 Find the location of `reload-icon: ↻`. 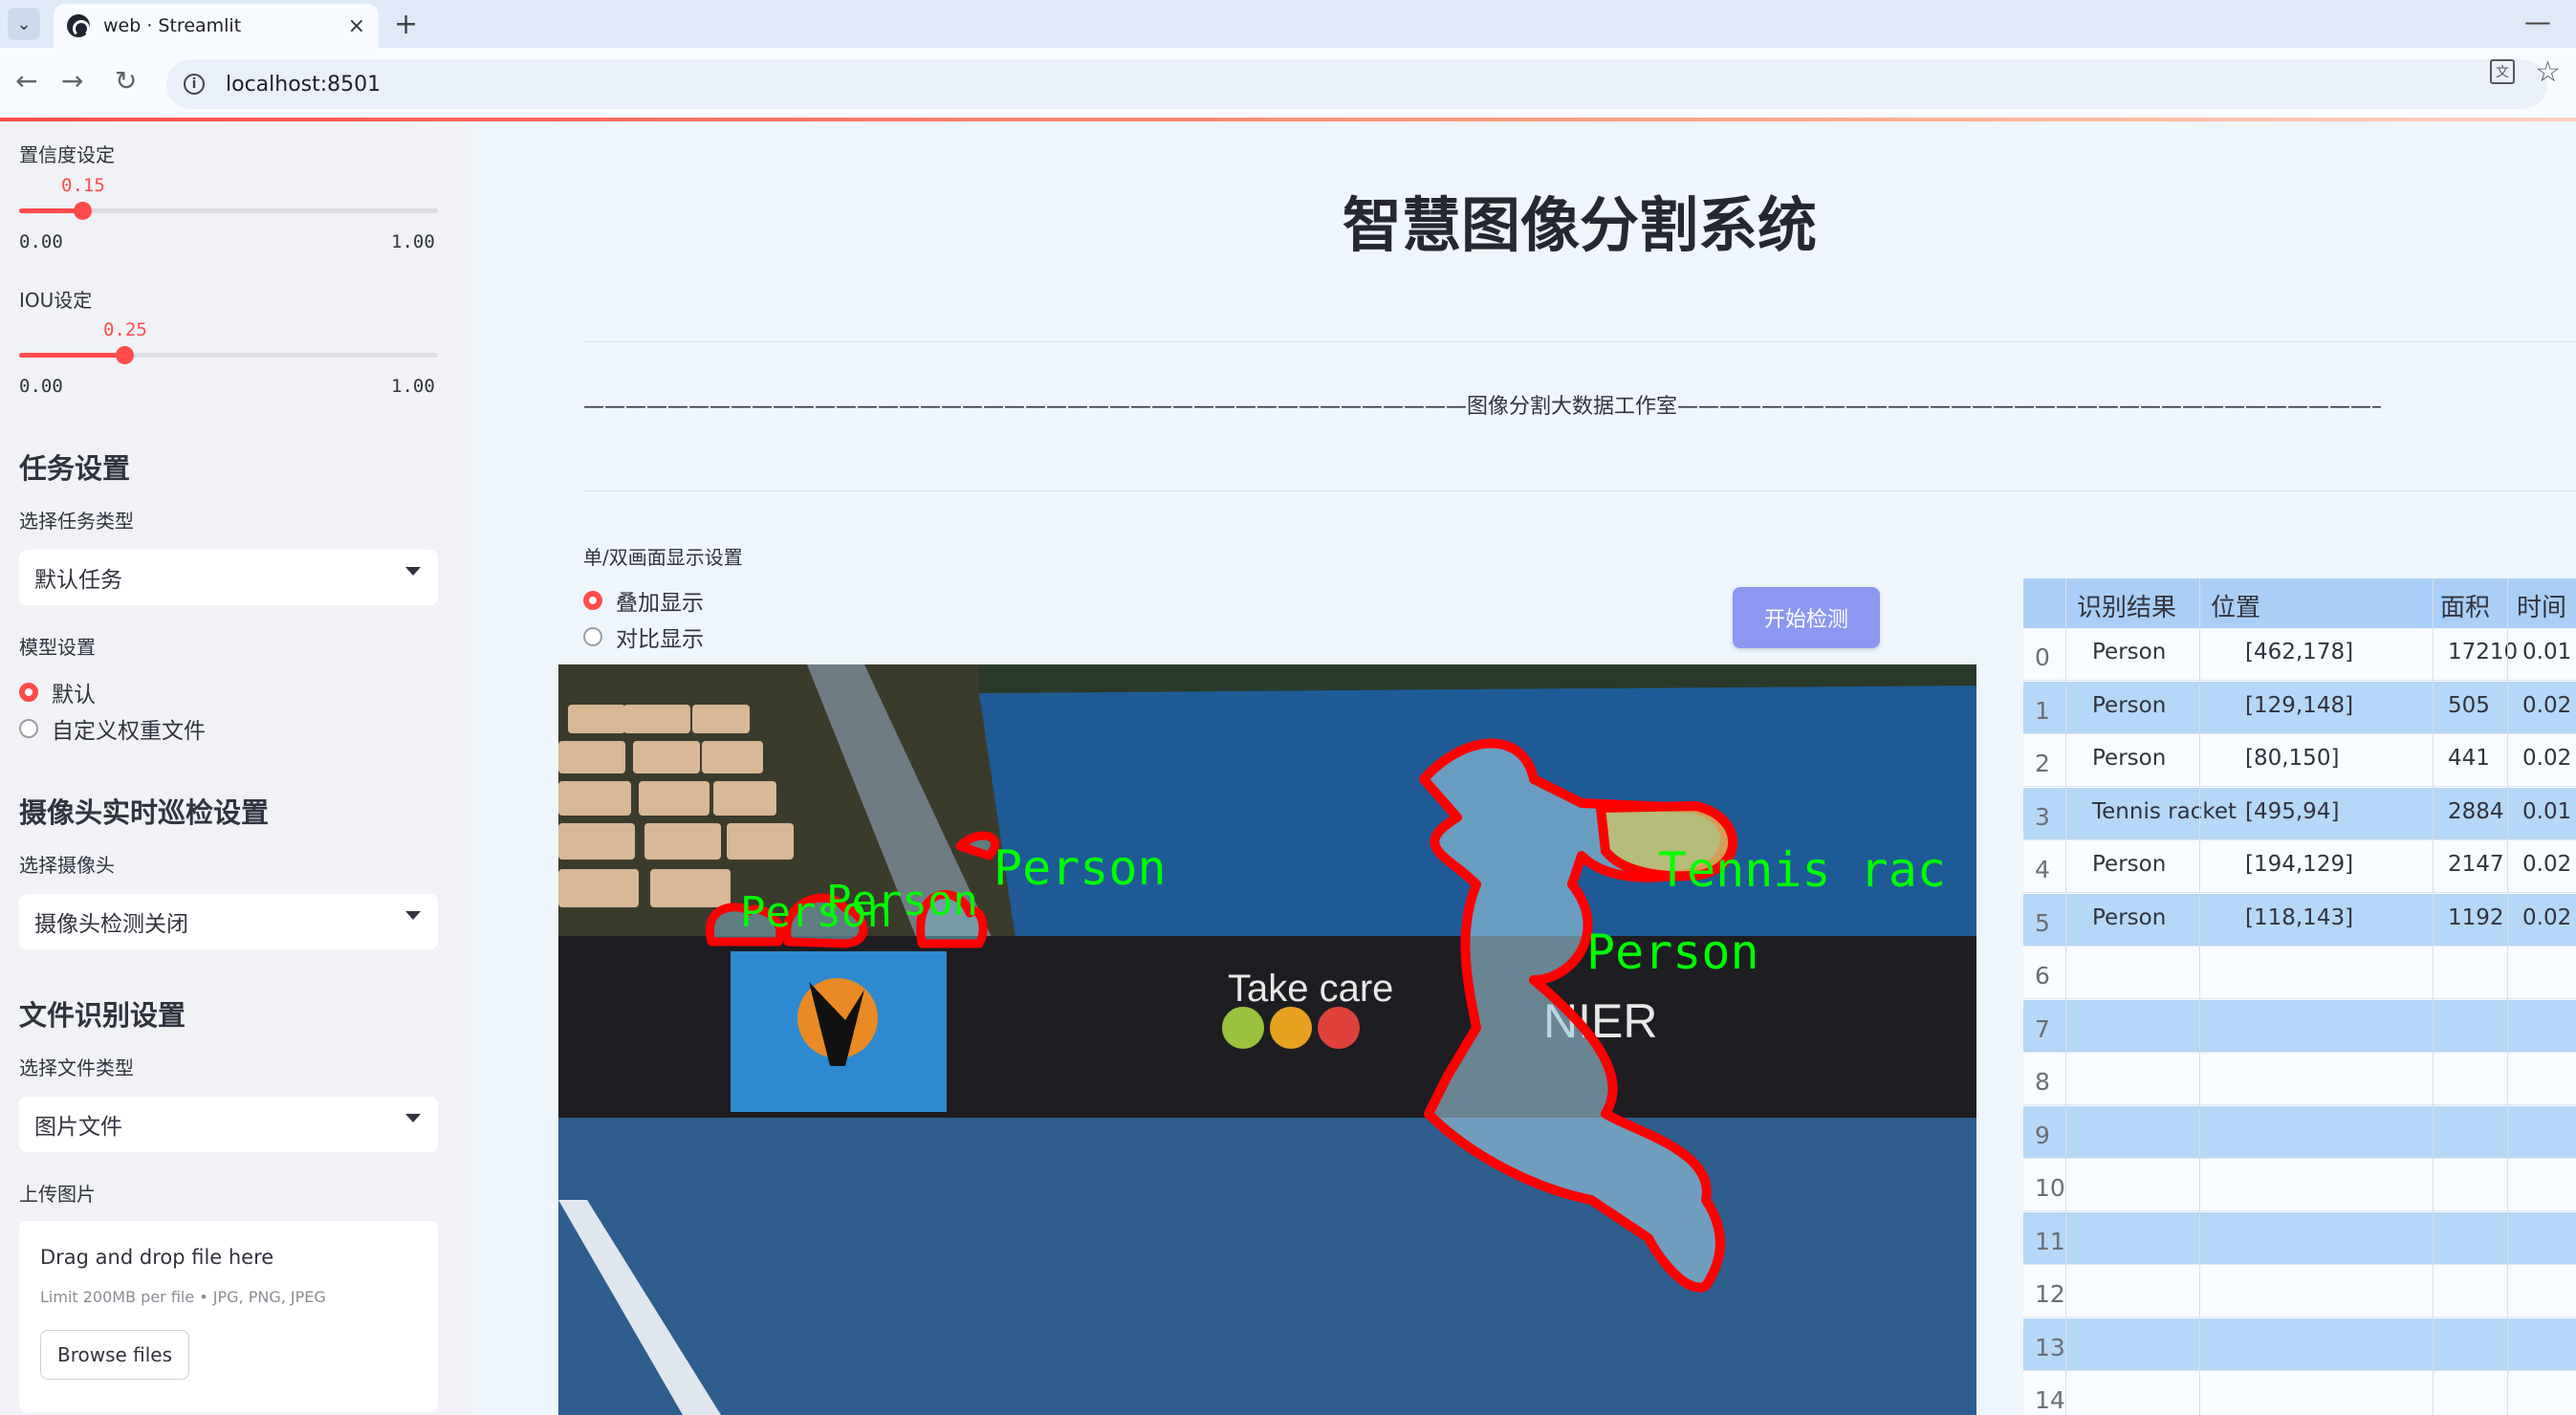

reload-icon: ↻ is located at coordinates (126, 81).